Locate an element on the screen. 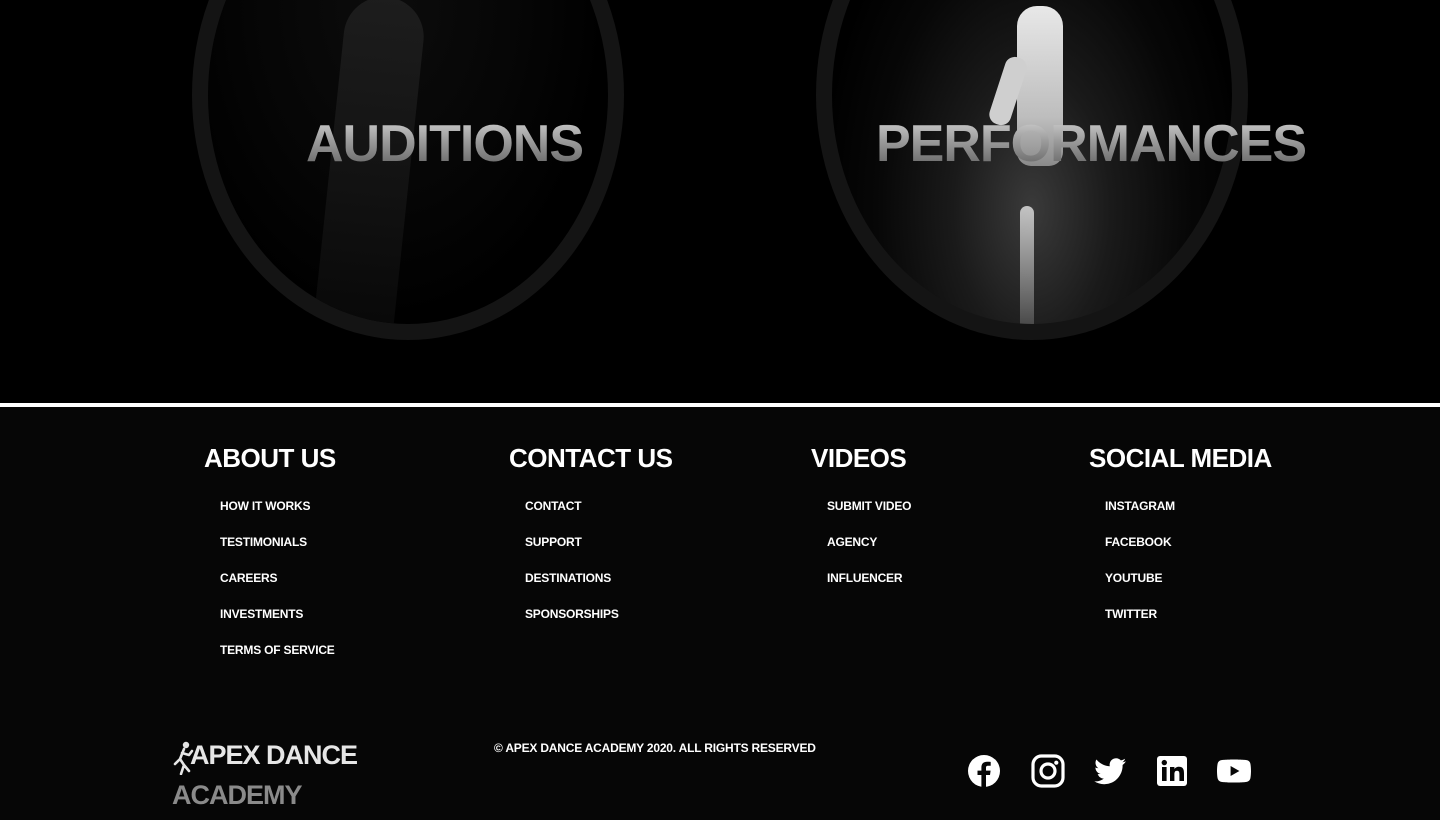  link-how-it-works: How It Works is located at coordinates (265, 506).